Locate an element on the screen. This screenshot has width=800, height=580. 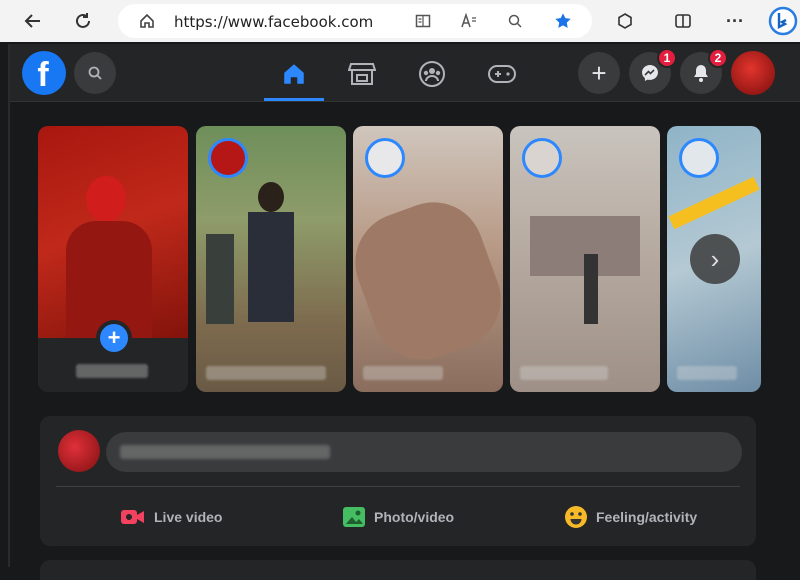
split-screen-icon is located at coordinates (683, 21).